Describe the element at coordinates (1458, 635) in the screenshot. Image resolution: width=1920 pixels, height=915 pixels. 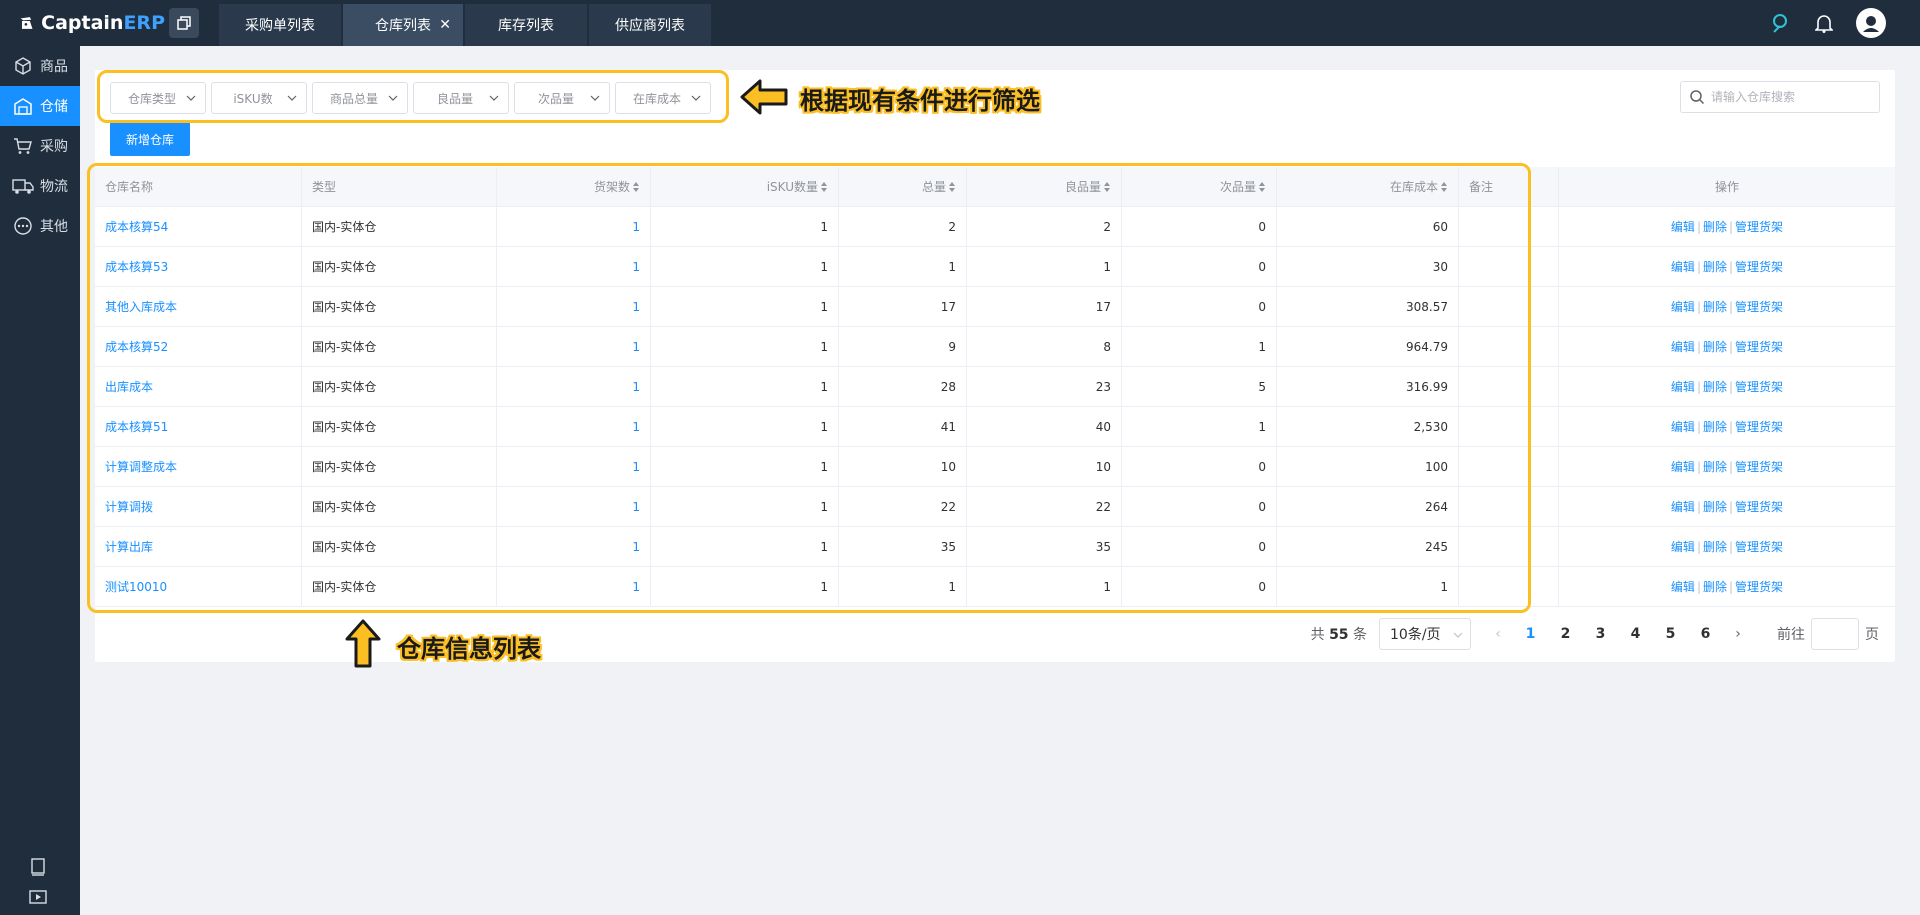
I see `chevron-down-icon` at that location.